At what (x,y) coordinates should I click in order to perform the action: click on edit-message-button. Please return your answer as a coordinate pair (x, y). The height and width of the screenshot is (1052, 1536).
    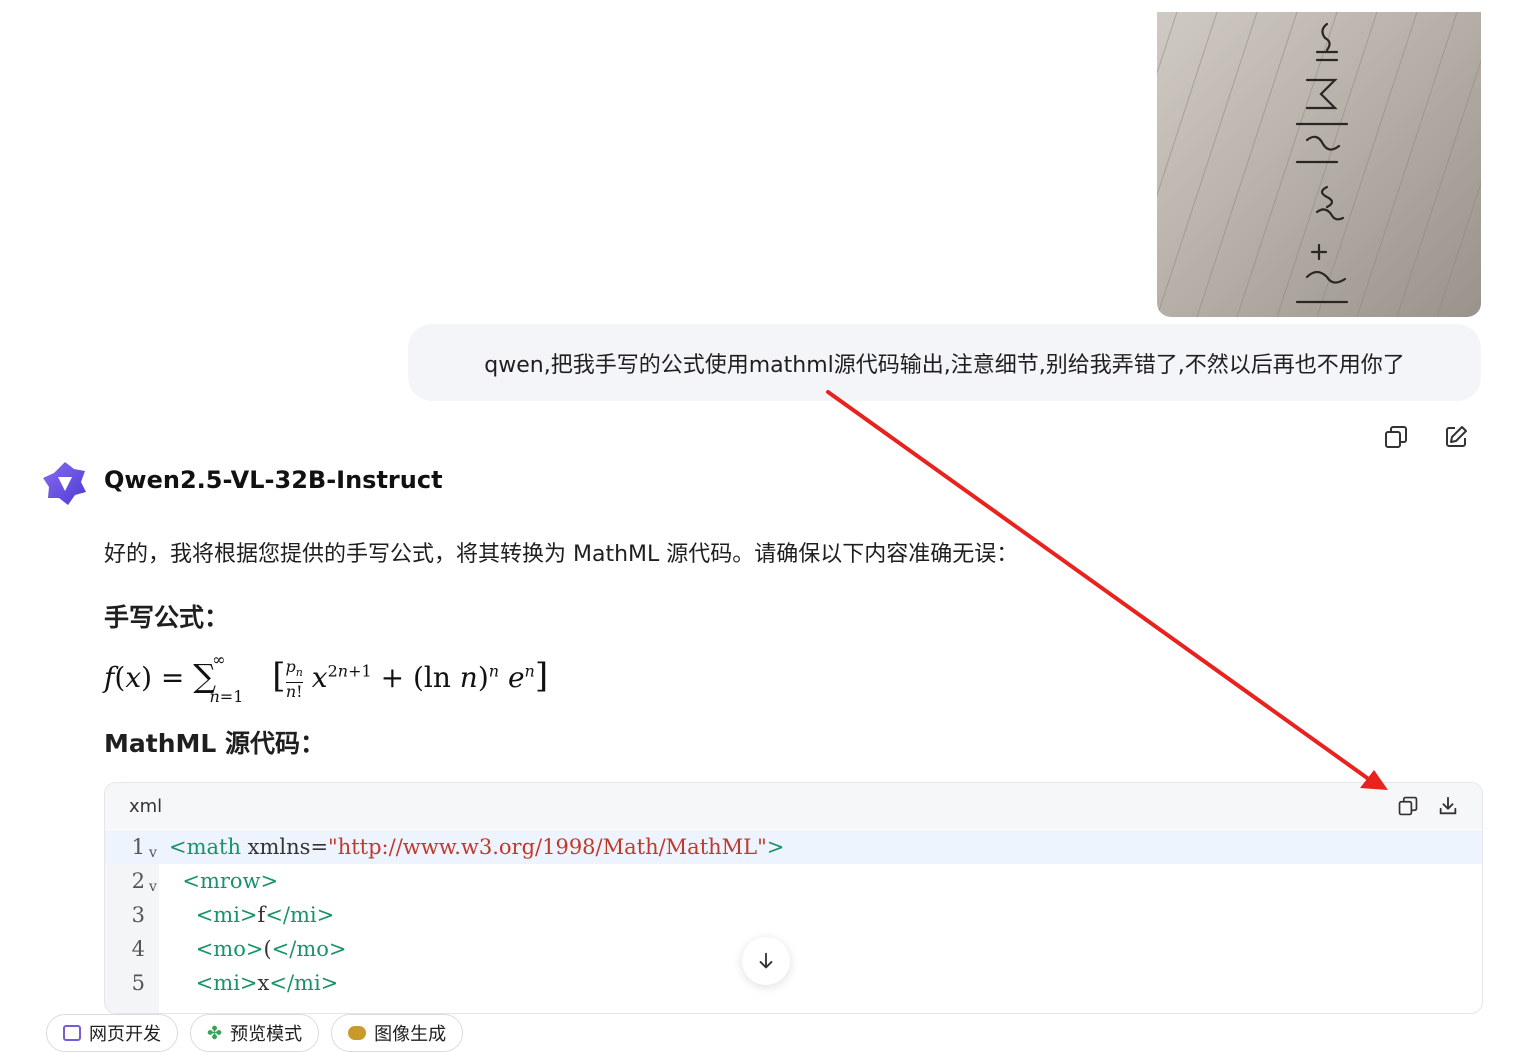
    Looking at the image, I should click on (1456, 437).